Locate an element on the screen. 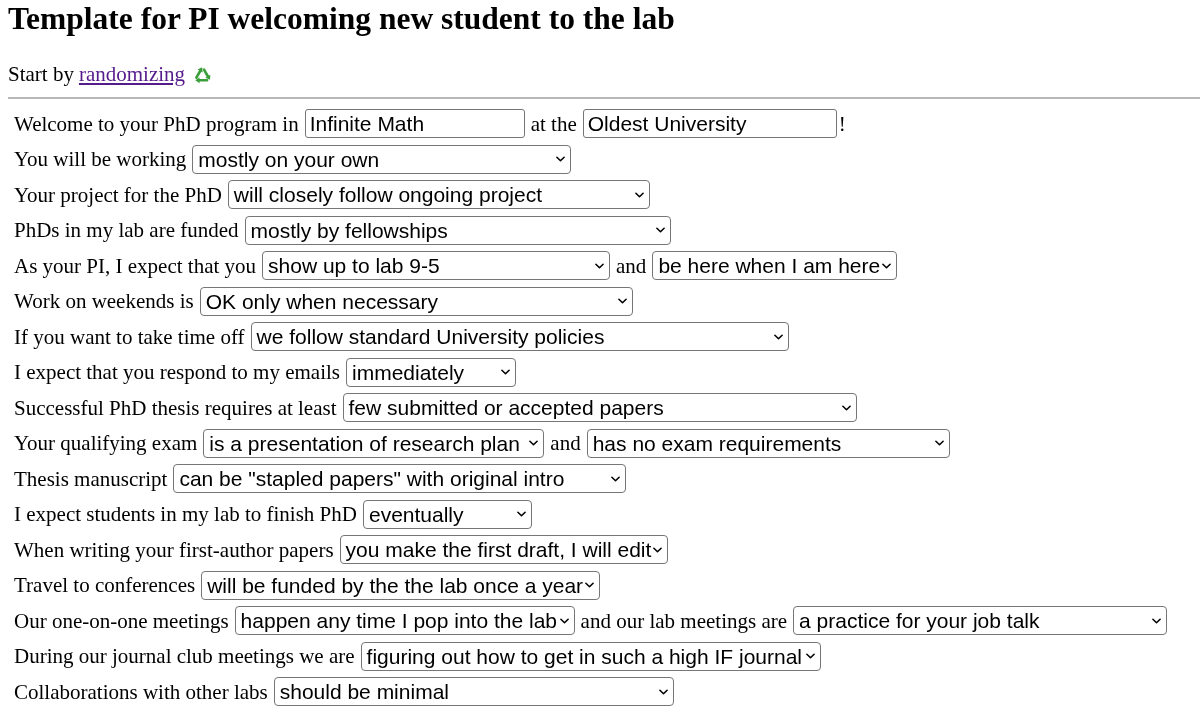  dropdown: eventually is located at coordinates (447, 514).